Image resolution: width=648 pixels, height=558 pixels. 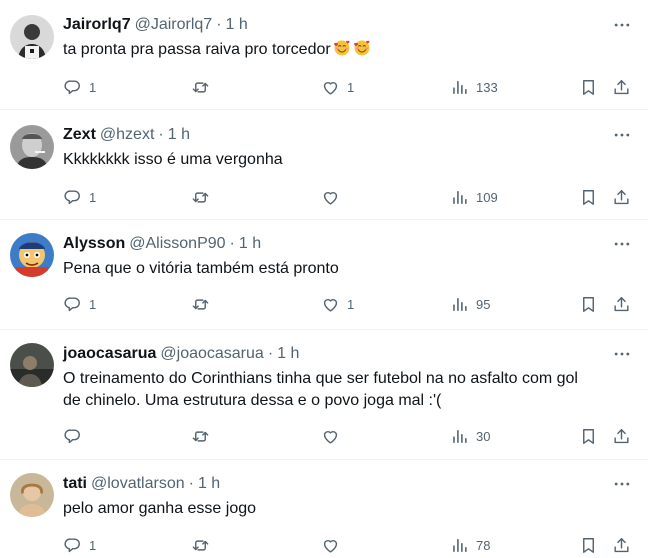 I want to click on tweet-header: Jairorlq7 @Jairorlq7 · 1 h, so click(x=155, y=25).